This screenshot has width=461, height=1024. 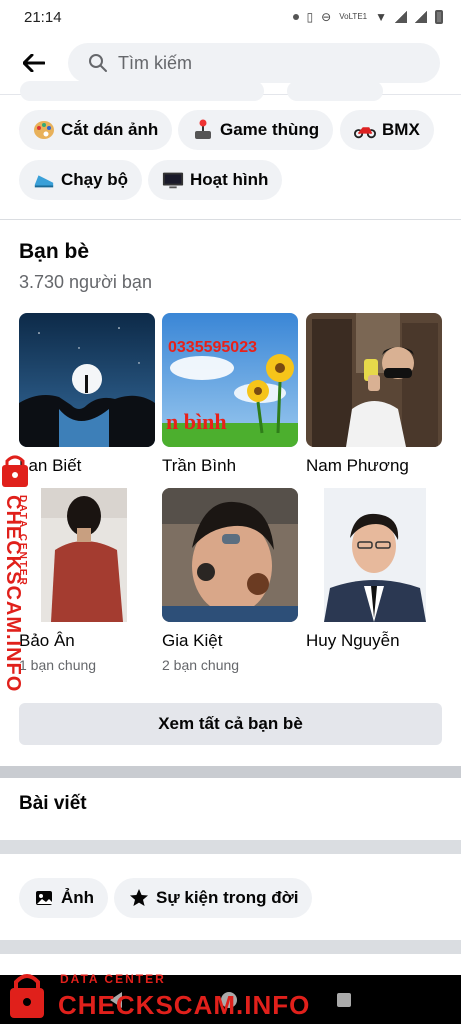 I want to click on chip-label: Sự kiện trong đời, so click(x=227, y=897).